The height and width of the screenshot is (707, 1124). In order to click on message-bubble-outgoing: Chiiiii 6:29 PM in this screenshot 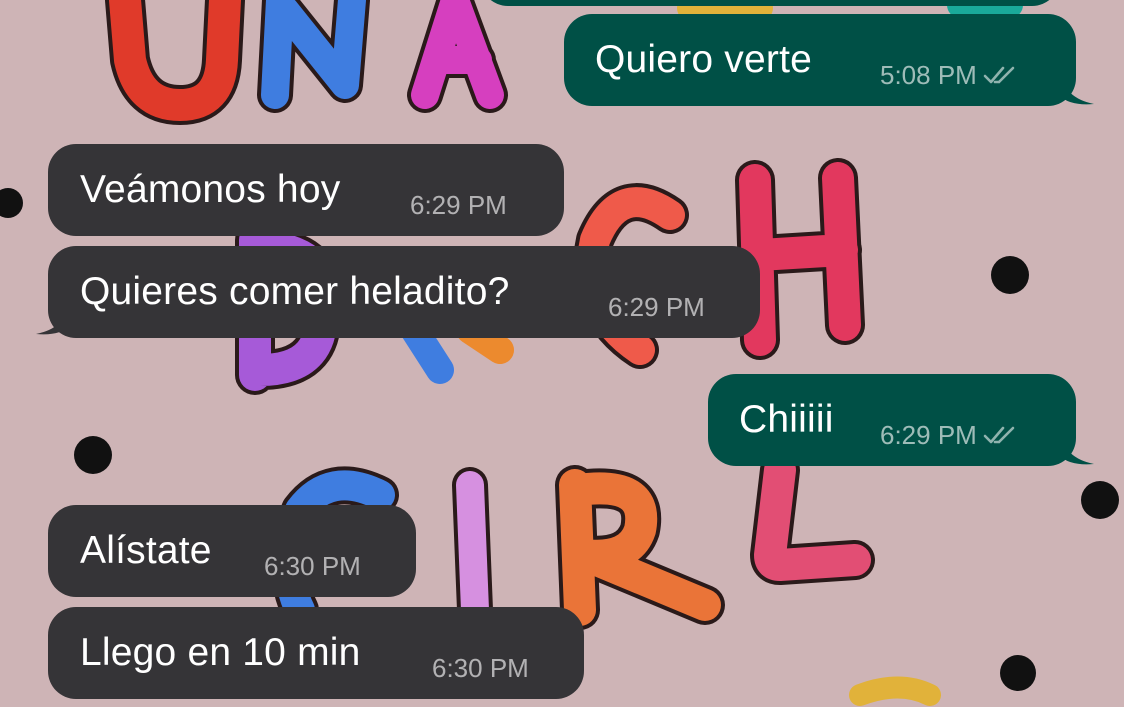, I will do `click(892, 420)`.